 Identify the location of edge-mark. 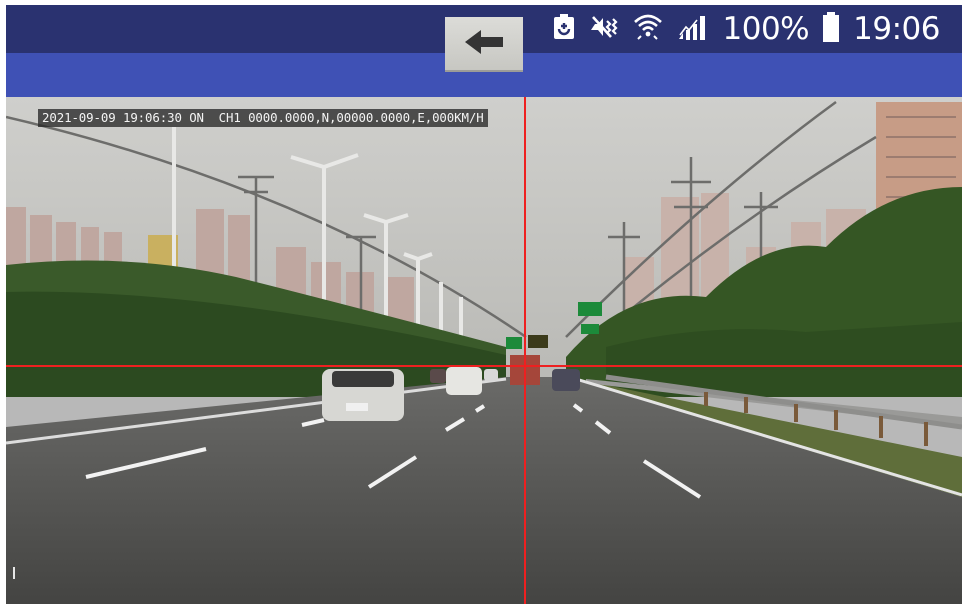
(14, 573).